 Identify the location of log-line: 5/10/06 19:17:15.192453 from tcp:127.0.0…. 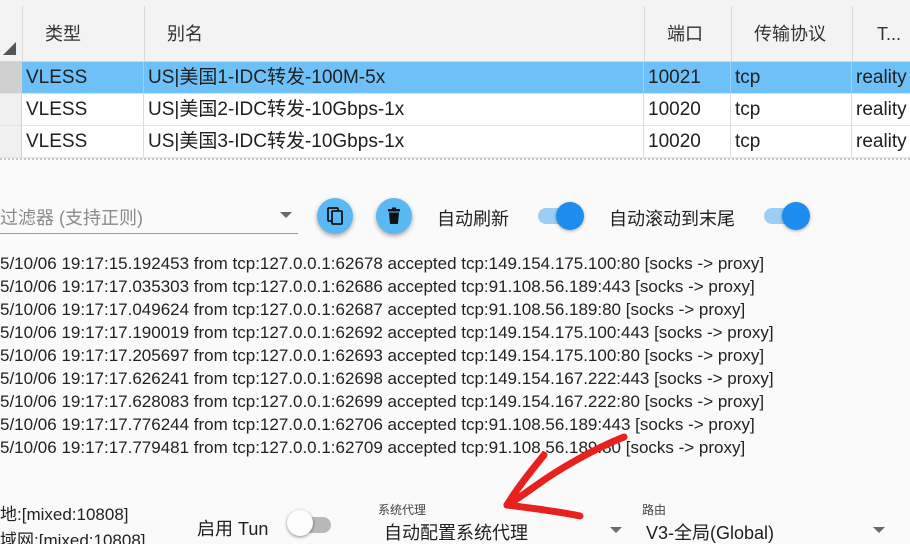
(382, 263).